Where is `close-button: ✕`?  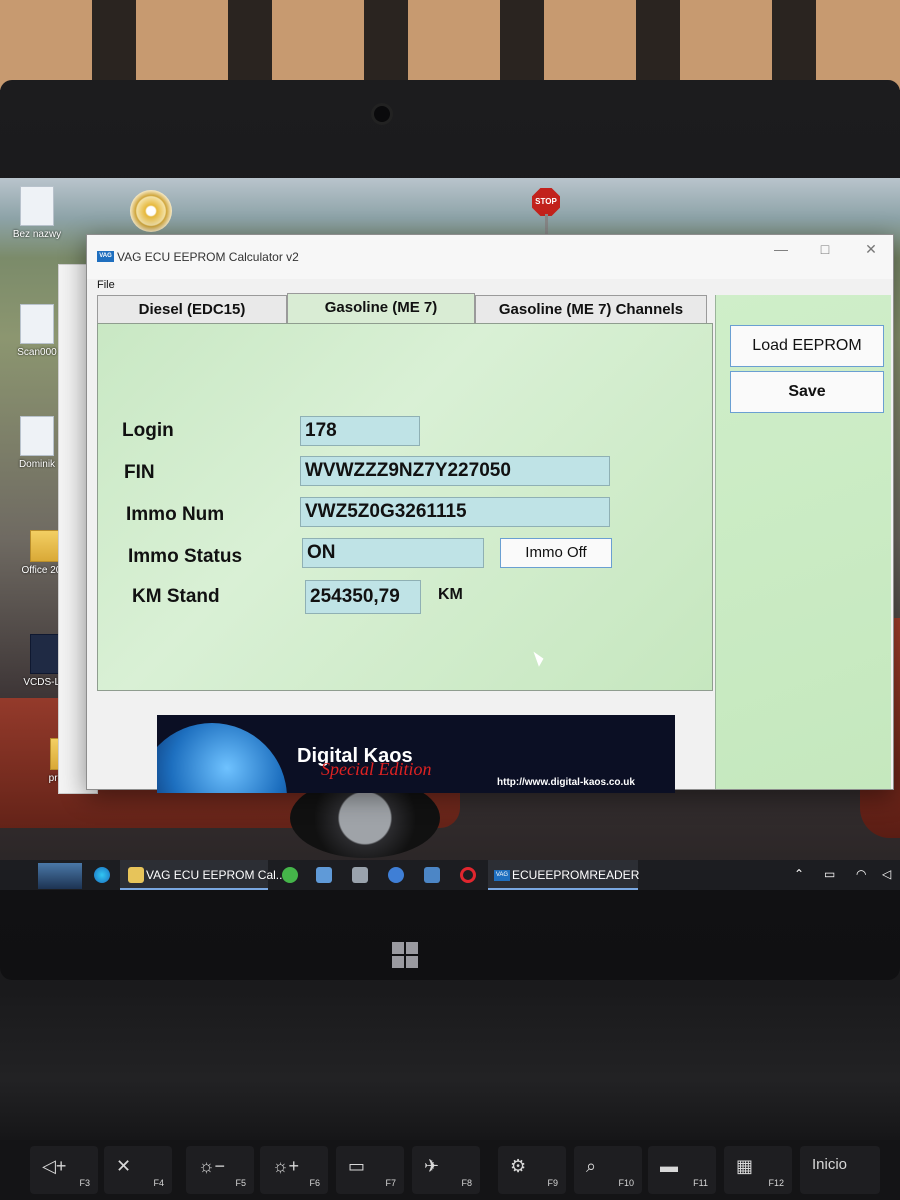
close-button: ✕ is located at coordinates (871, 249).